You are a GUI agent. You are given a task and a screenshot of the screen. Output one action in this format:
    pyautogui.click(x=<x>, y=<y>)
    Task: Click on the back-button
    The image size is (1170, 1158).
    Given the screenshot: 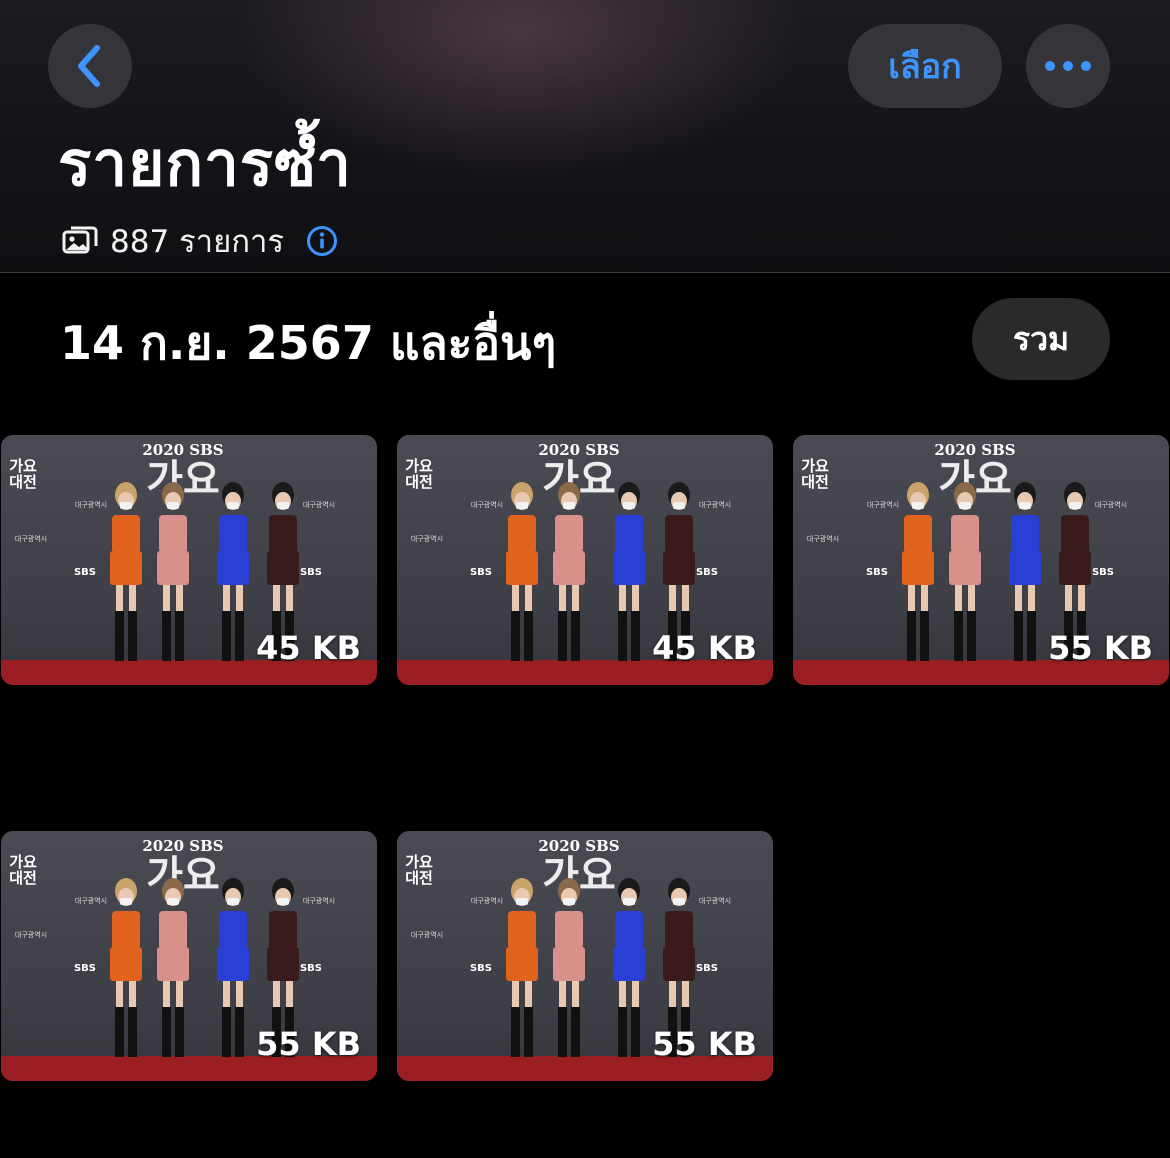 What is the action you would take?
    pyautogui.click(x=90, y=66)
    